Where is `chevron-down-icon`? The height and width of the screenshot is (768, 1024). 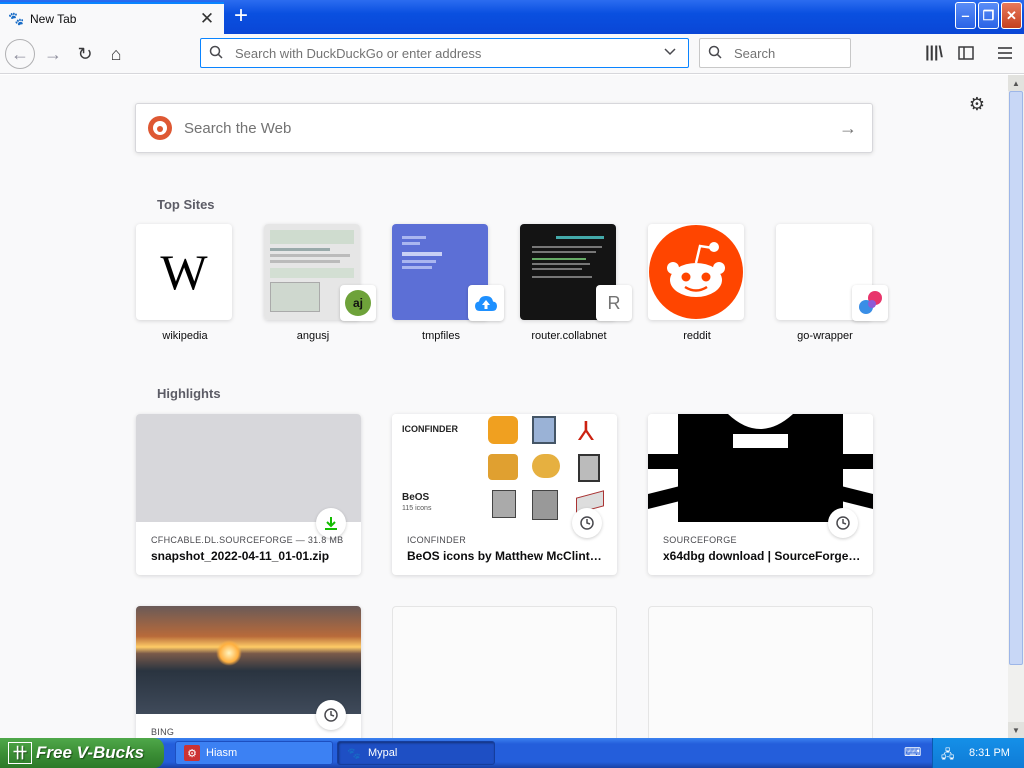
chevron-down-icon is located at coordinates (672, 53).